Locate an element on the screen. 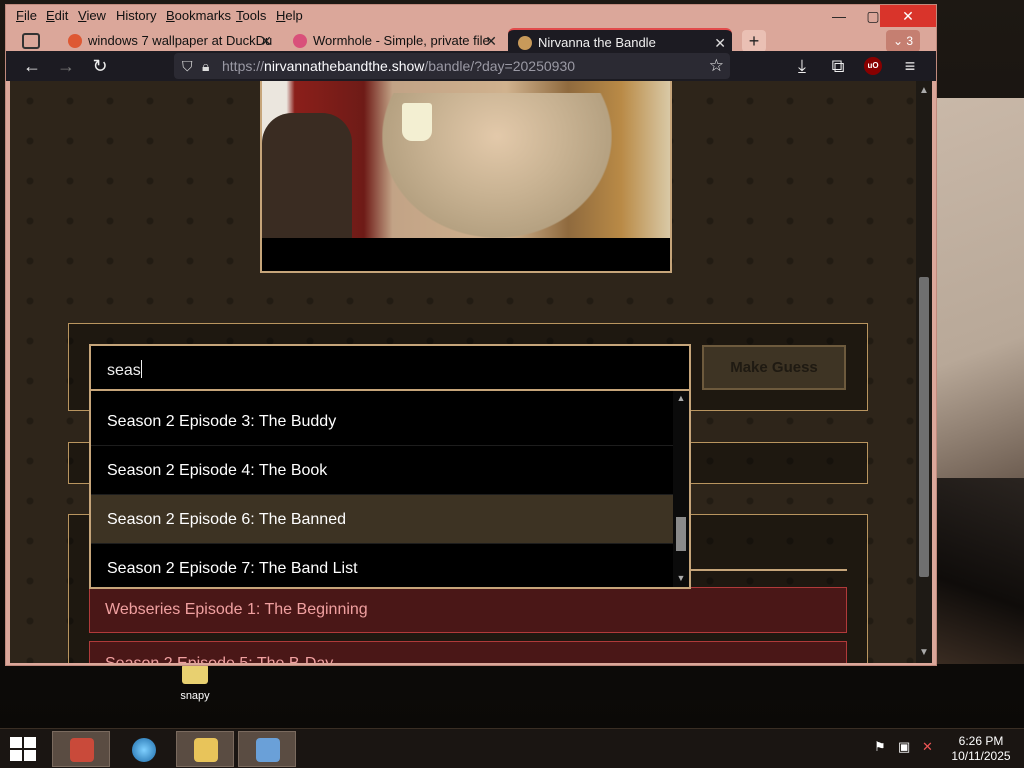  volume-muted-icon: ✕ is located at coordinates (927, 747).